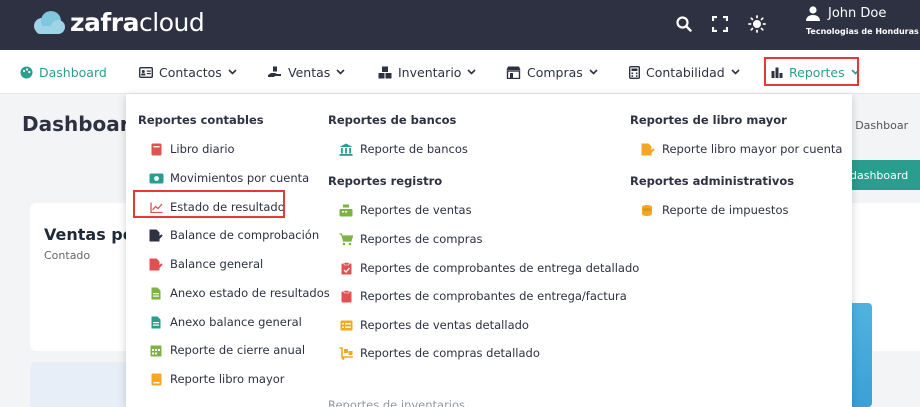  I want to click on sales-card: Ventas po Contado, so click(85, 277).